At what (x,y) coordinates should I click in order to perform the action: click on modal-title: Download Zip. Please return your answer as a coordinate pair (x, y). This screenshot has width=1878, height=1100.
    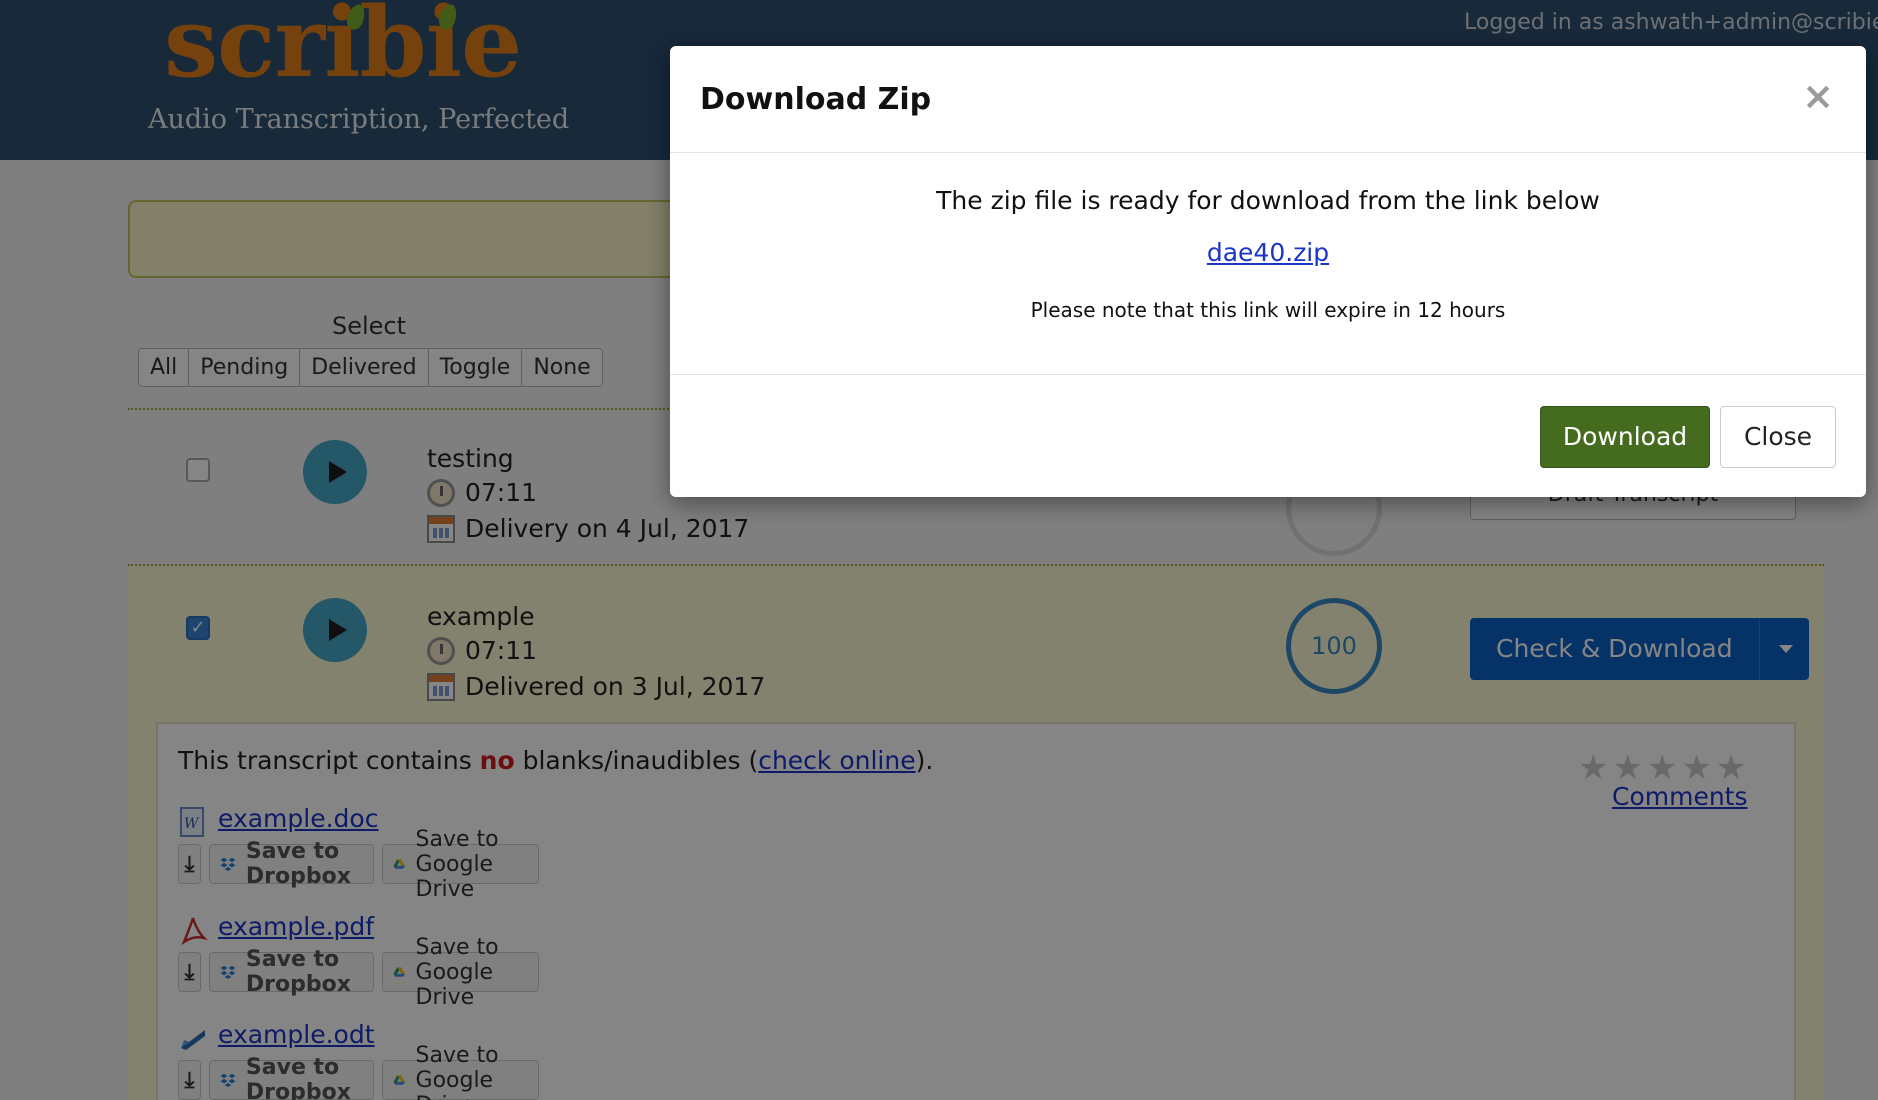
    Looking at the image, I should click on (816, 99).